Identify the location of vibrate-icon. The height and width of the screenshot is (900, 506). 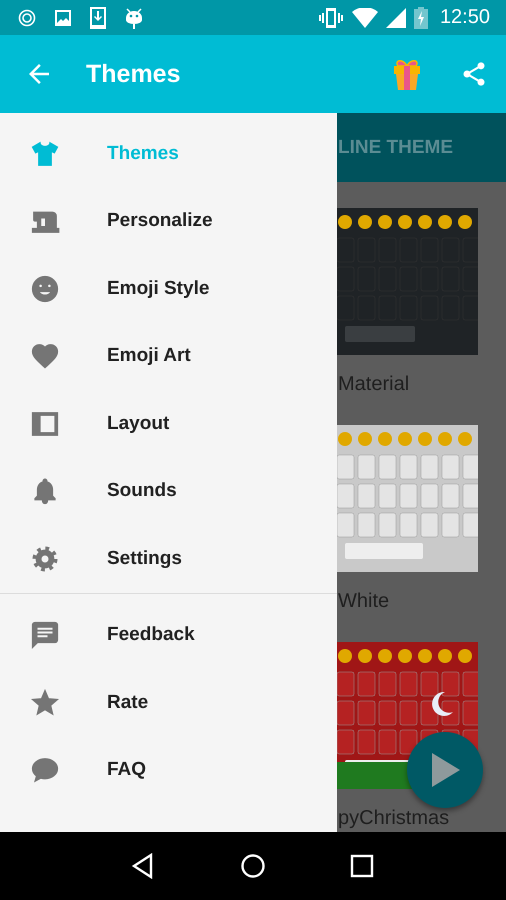
(331, 17).